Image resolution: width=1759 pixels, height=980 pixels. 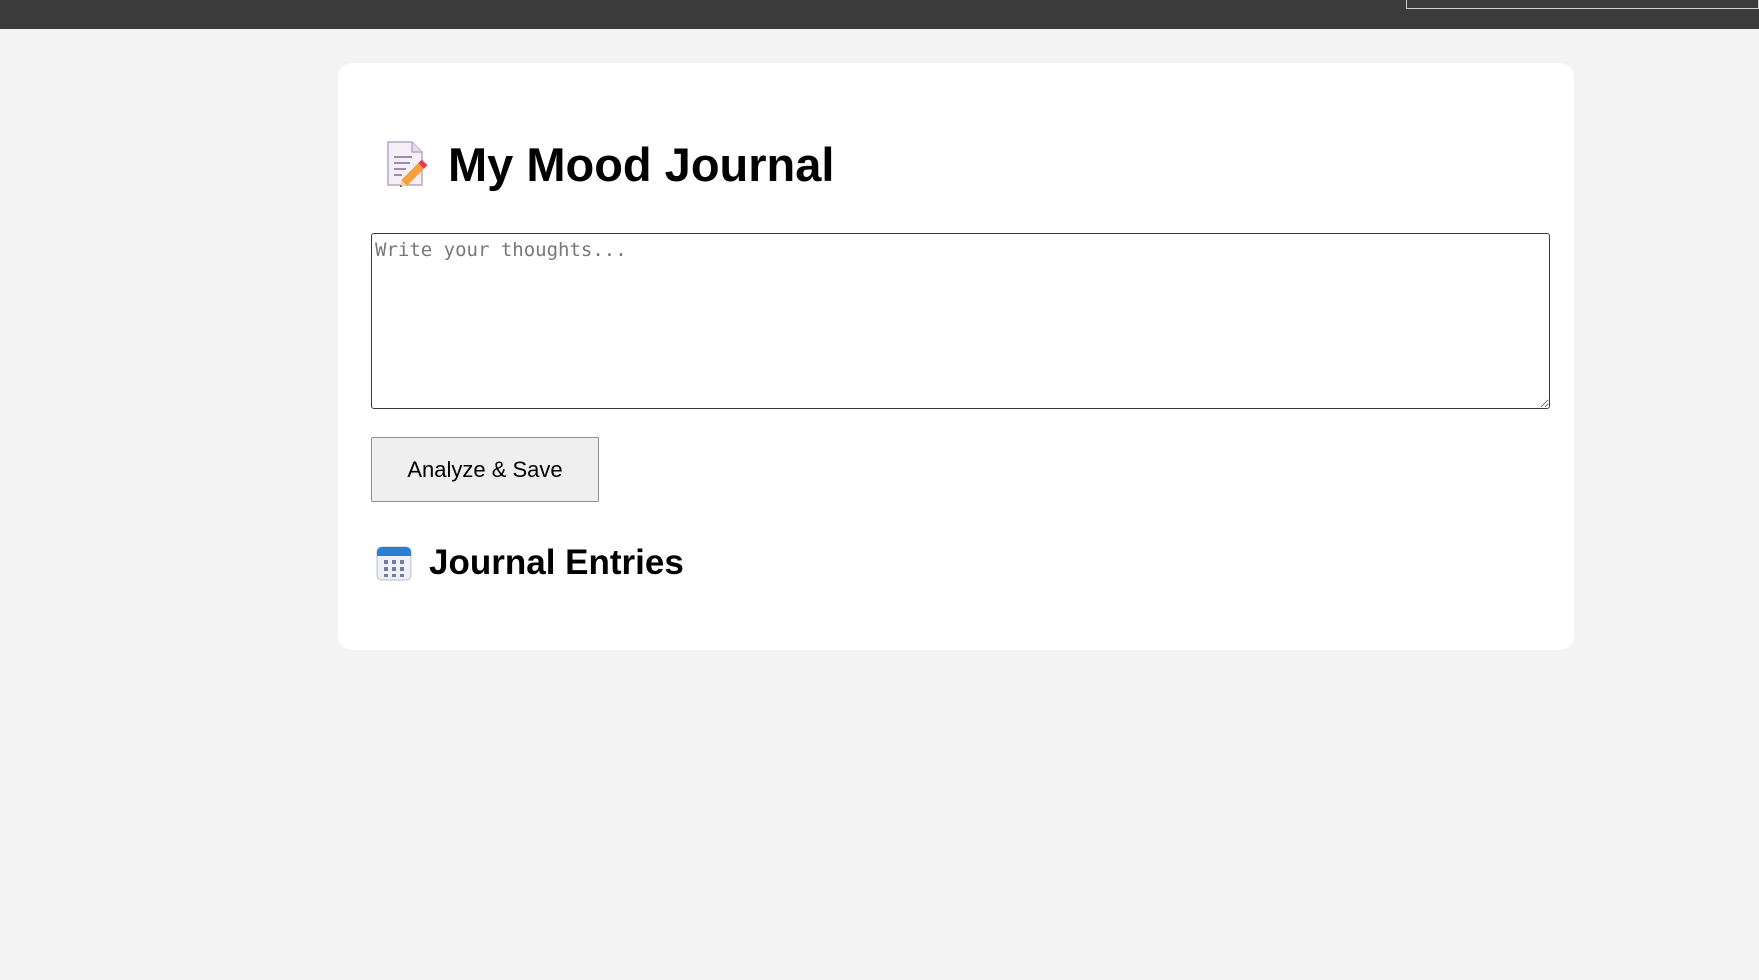 I want to click on page-title-row: My Mood Journal, so click(x=608, y=164).